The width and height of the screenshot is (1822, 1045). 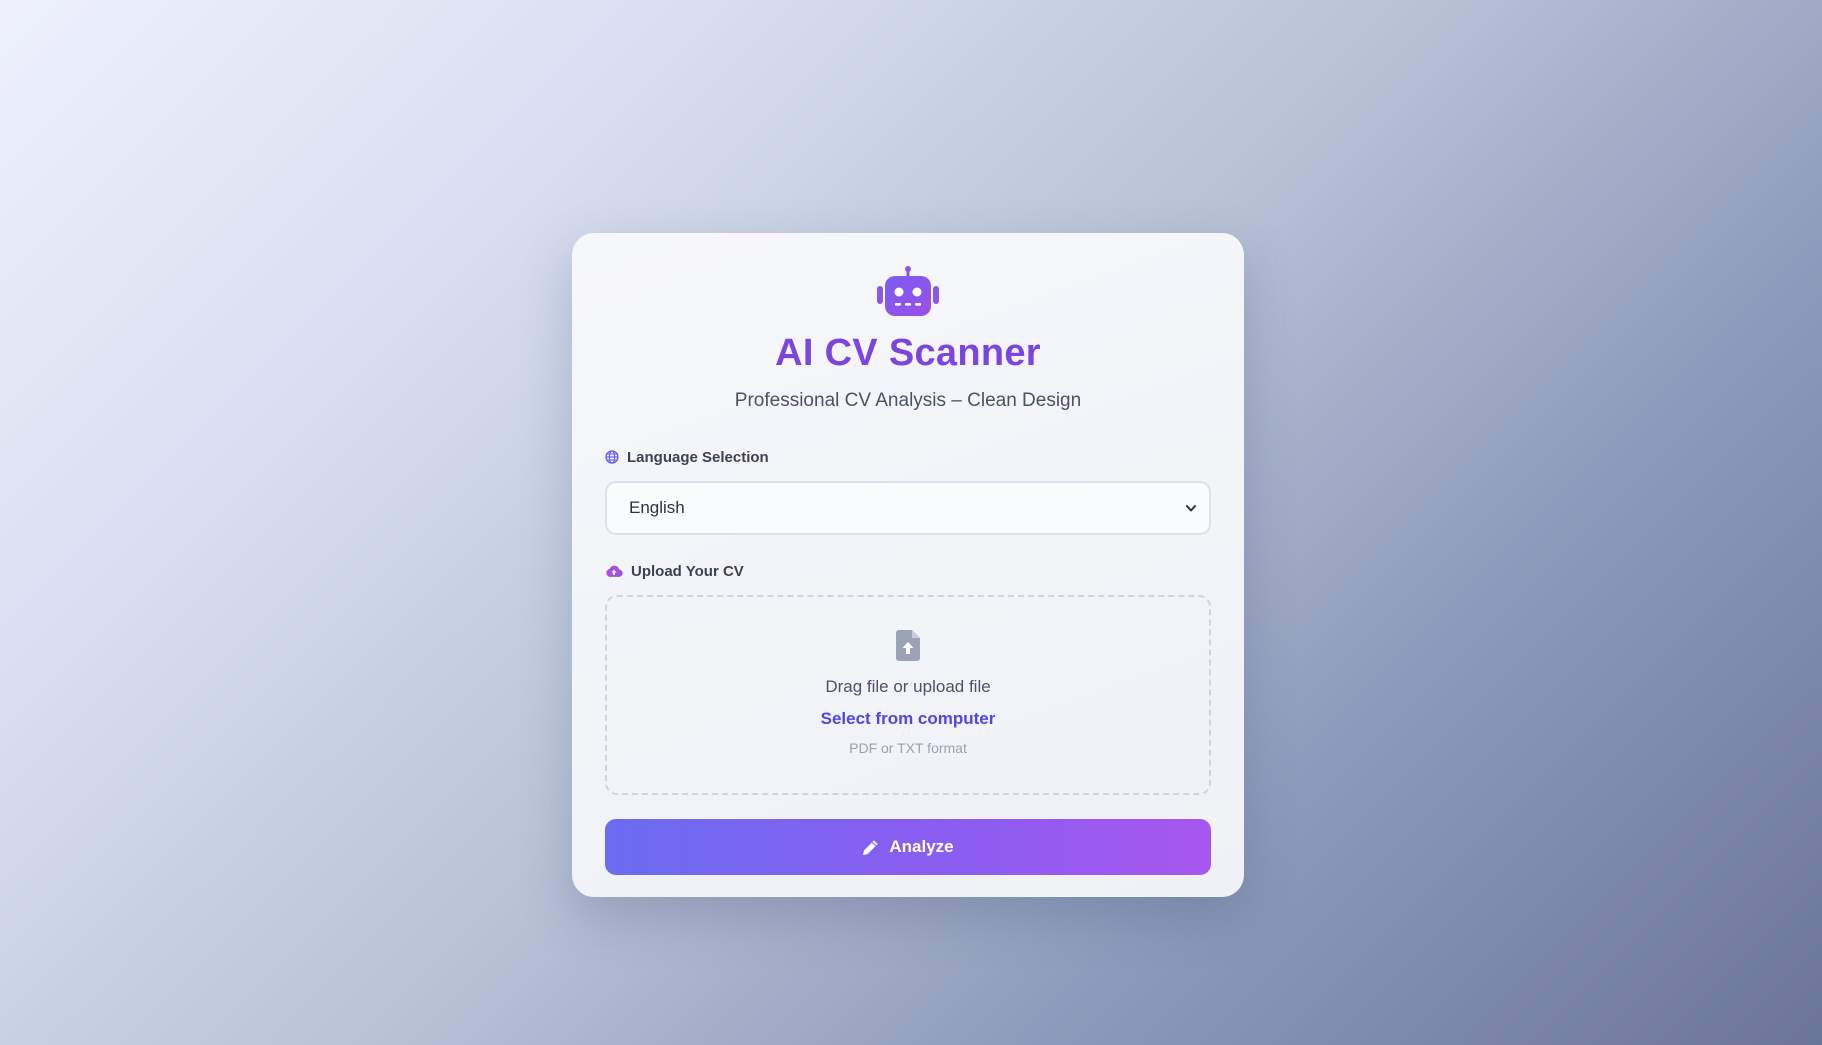 I want to click on globe-icon, so click(x=612, y=457).